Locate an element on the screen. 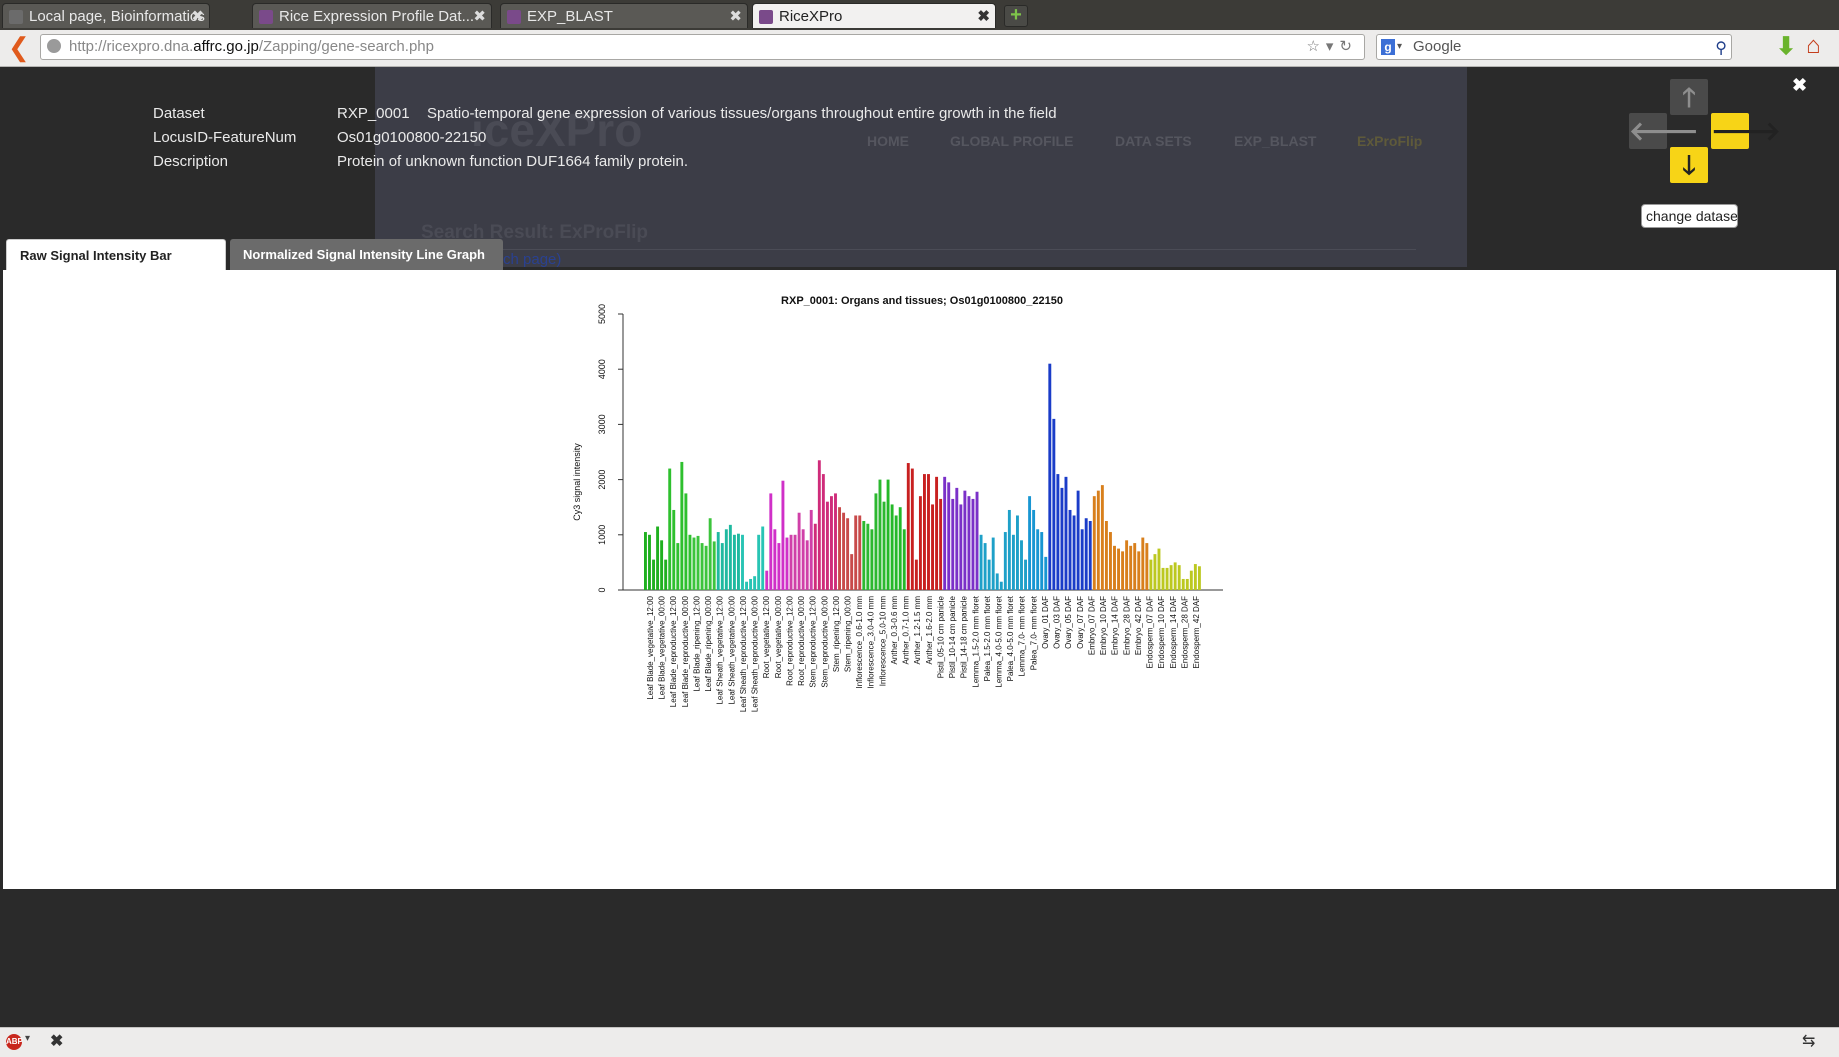 Image resolution: width=1839 pixels, height=1057 pixels. nav-global-profile: GLOBAL PROFILE is located at coordinates (1011, 141).